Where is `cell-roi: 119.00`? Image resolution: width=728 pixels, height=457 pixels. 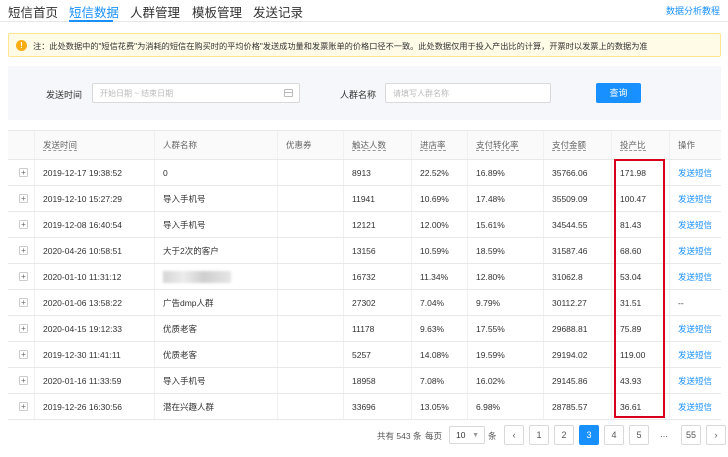
cell-roi: 119.00 is located at coordinates (640, 354).